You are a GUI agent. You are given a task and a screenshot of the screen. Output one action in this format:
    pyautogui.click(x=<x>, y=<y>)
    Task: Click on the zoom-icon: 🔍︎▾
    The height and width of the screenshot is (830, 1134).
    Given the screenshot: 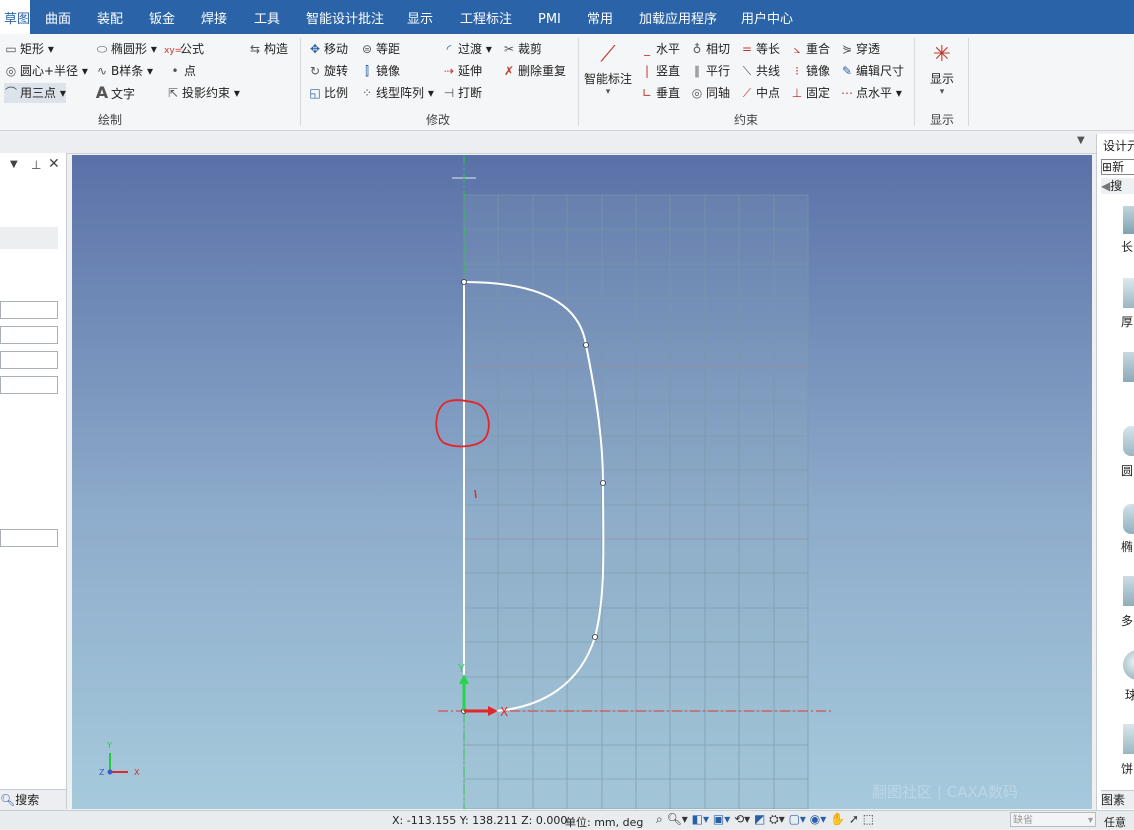 What is the action you would take?
    pyautogui.click(x=677, y=819)
    